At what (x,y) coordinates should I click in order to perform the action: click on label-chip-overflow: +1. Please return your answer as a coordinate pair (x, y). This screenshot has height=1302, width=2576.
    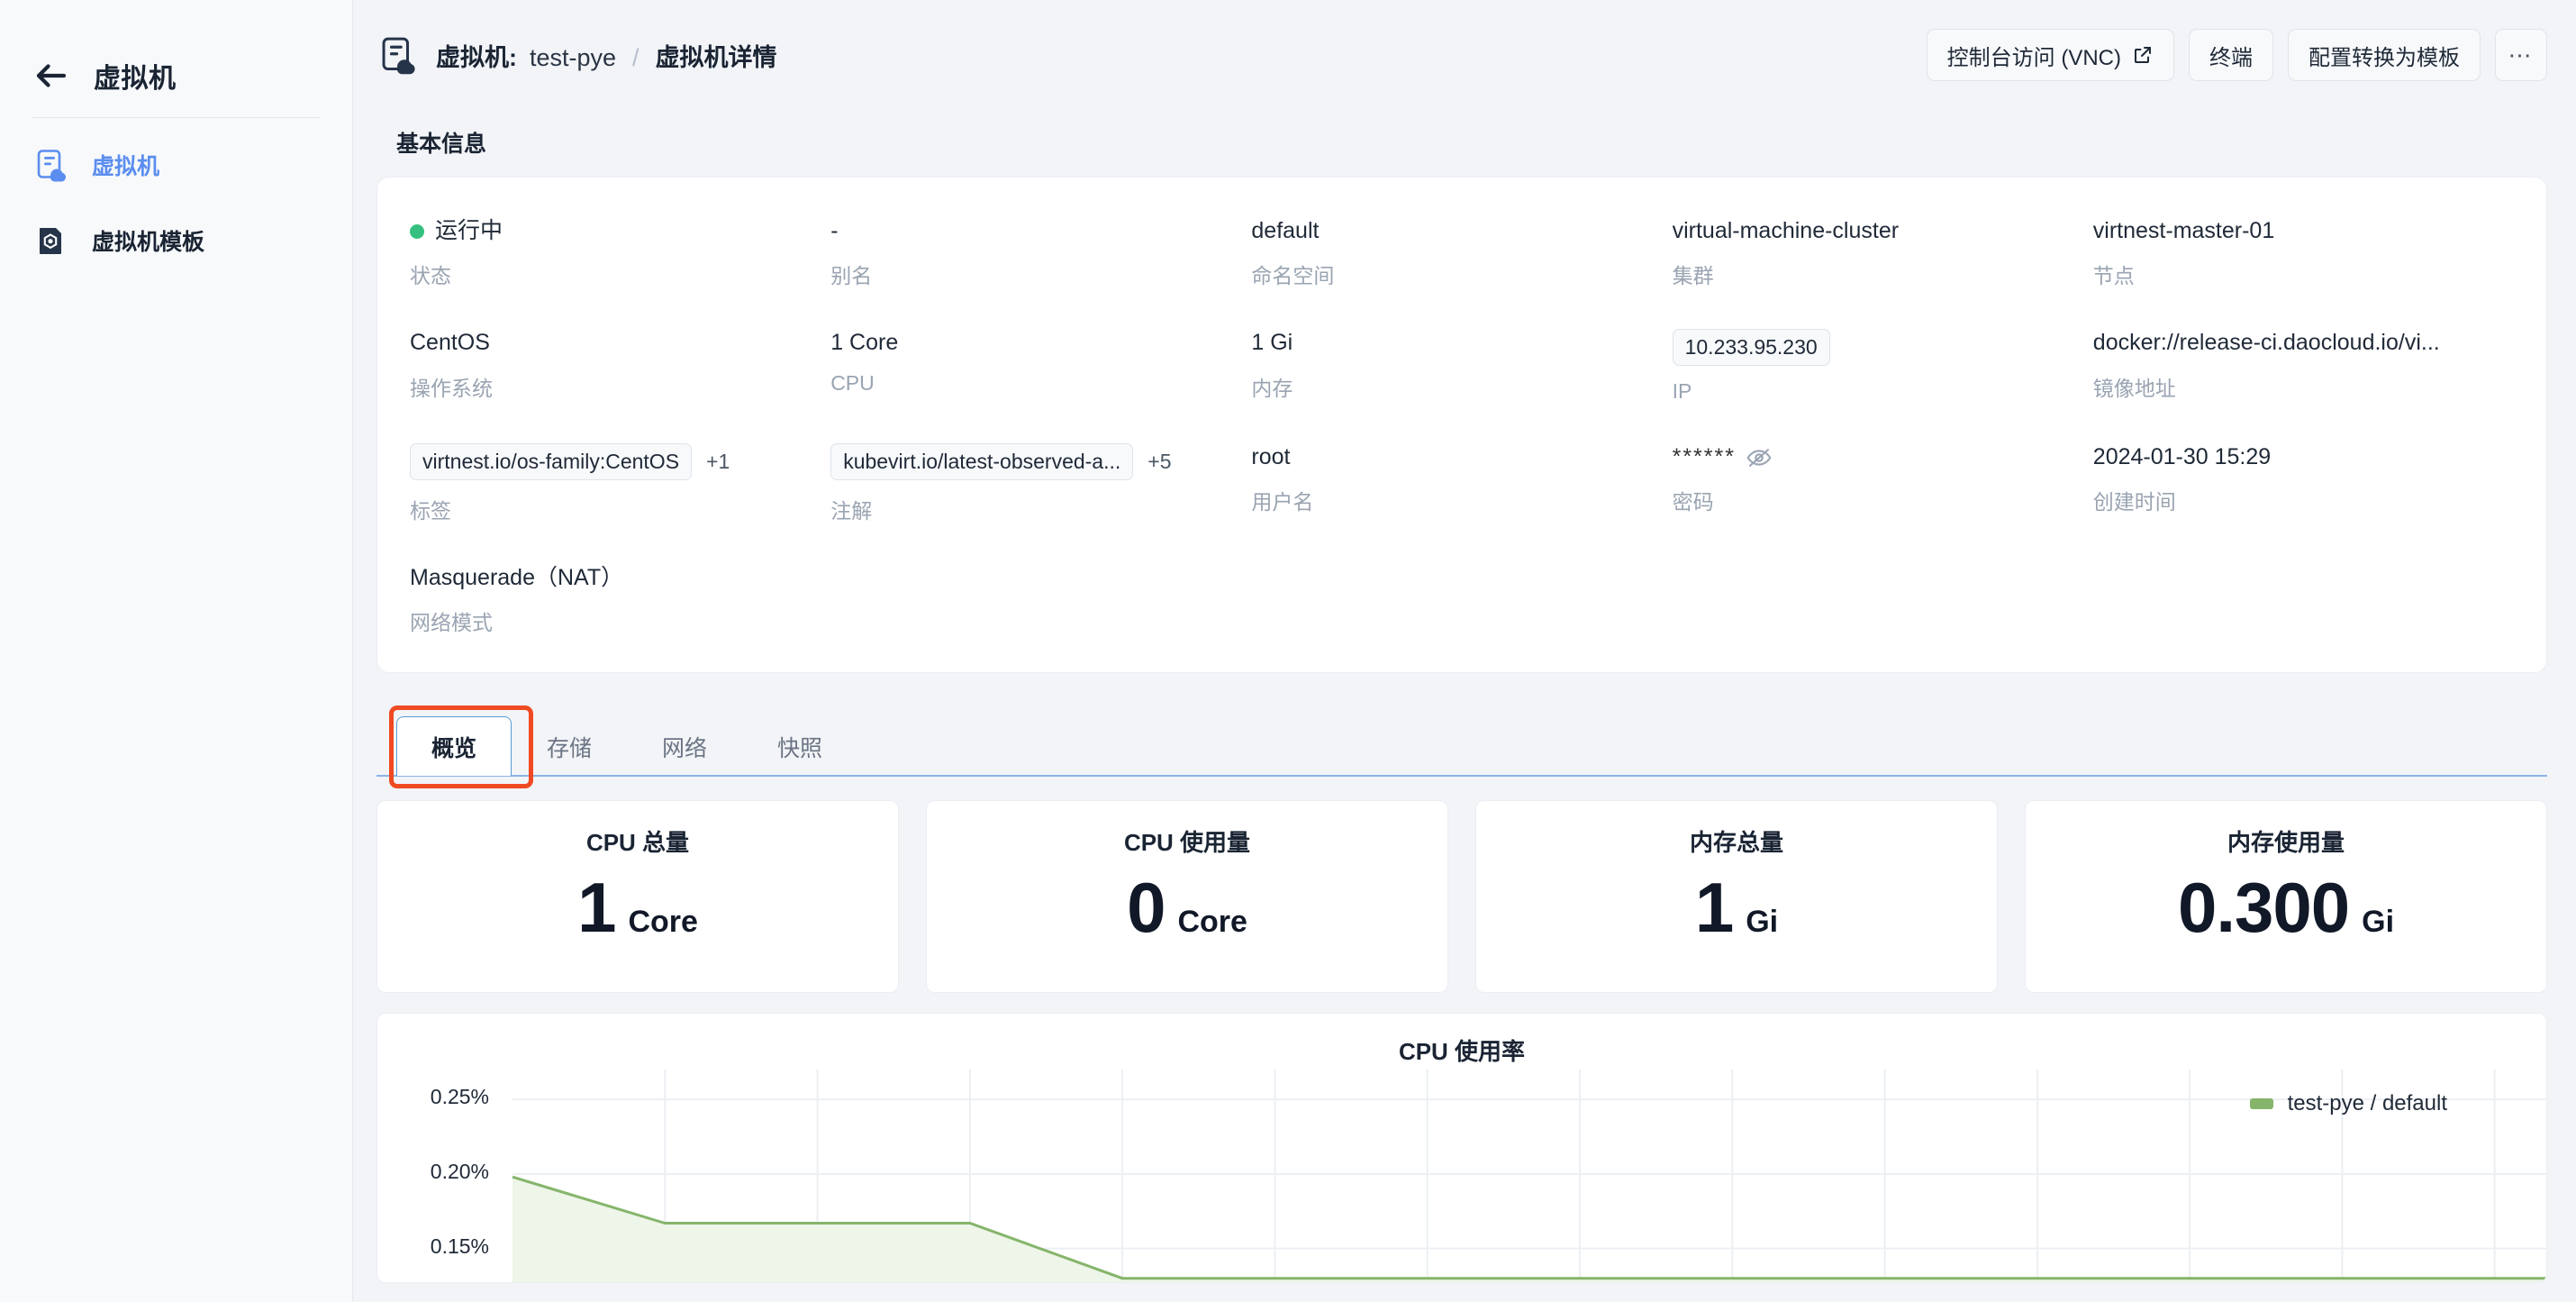
    Looking at the image, I should click on (718, 462).